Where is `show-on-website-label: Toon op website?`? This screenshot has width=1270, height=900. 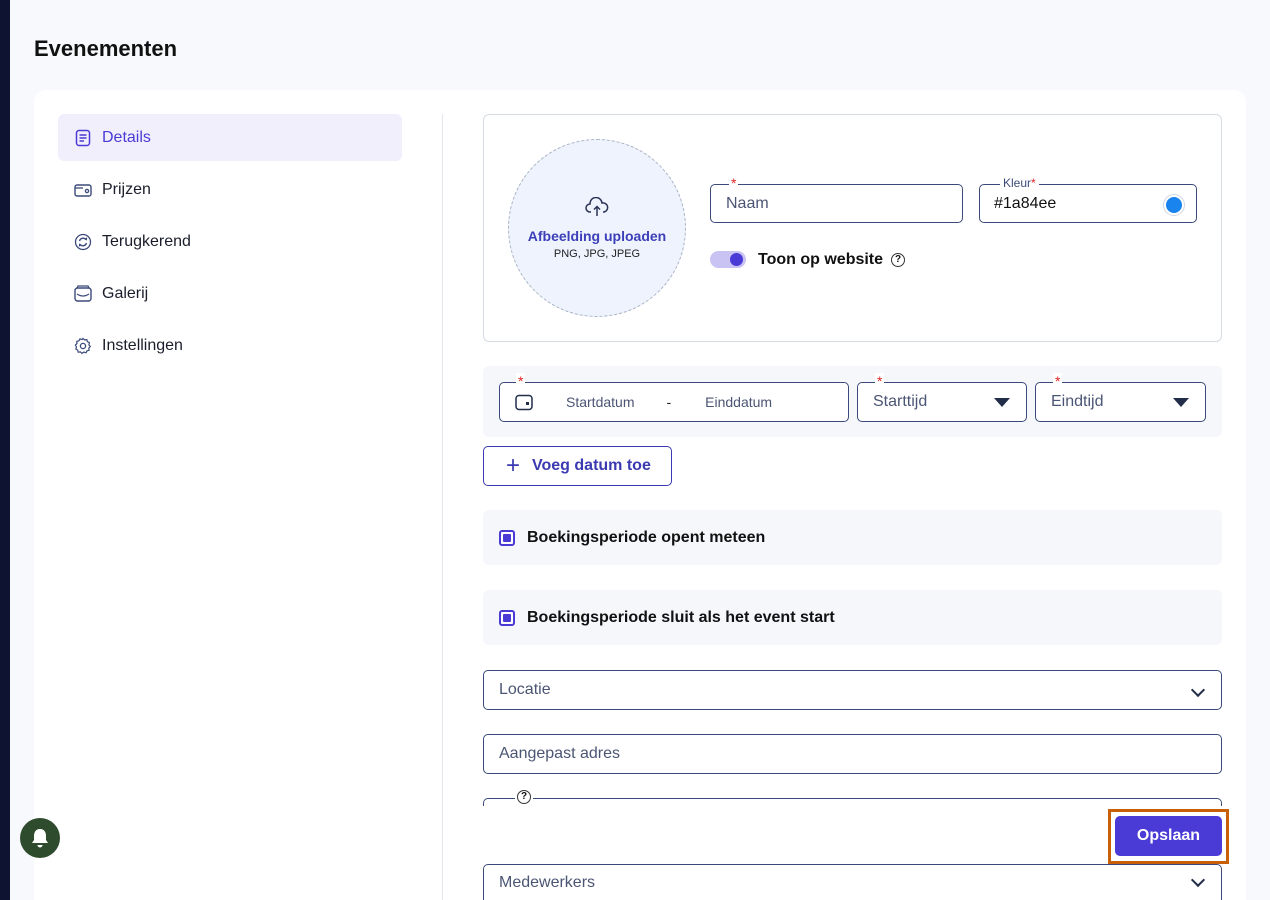 show-on-website-label: Toon op website? is located at coordinates (832, 260).